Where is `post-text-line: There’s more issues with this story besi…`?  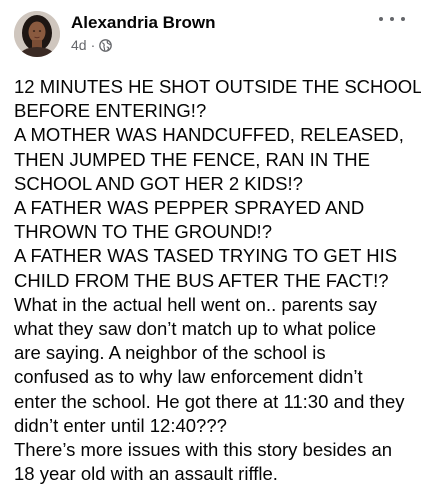 post-text-line: There’s more issues with this story besi… is located at coordinates (203, 450).